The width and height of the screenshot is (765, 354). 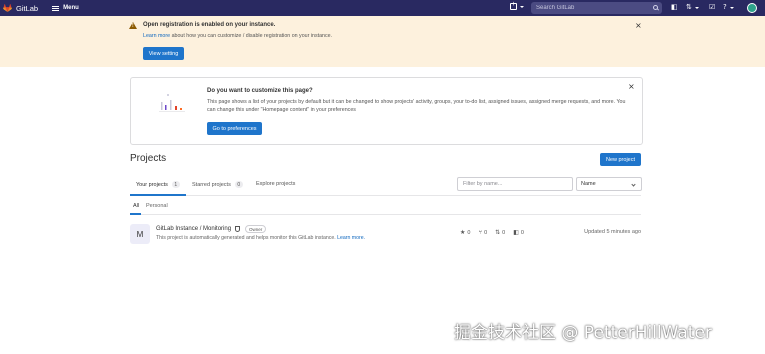 I want to click on shield-icon, so click(x=238, y=229).